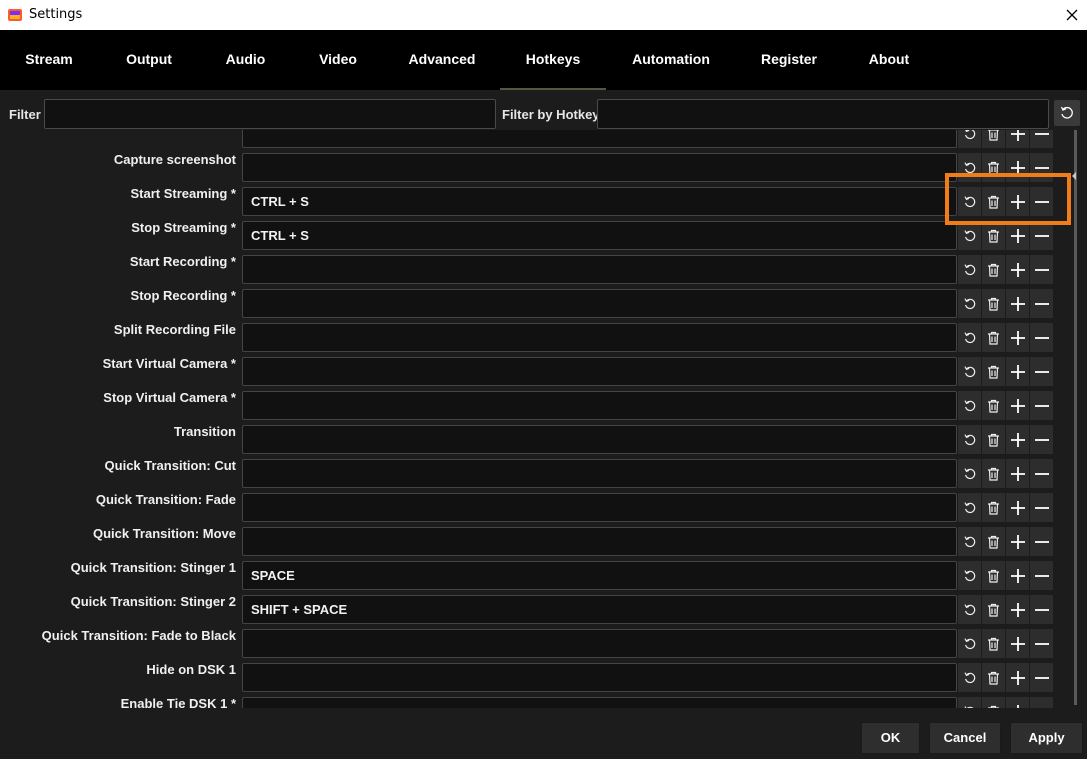 This screenshot has height=759, width=1087. What do you see at coordinates (49, 60) in the screenshot?
I see `tab-stream: Stream` at bounding box center [49, 60].